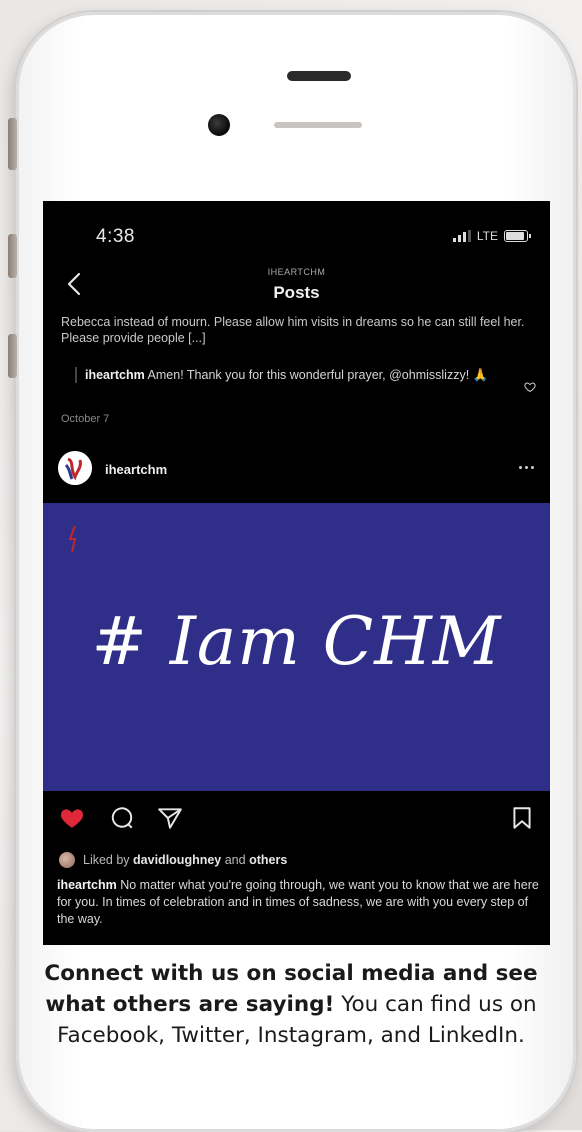  Describe the element at coordinates (12, 144) in the screenshot. I see `silent-switch` at that location.